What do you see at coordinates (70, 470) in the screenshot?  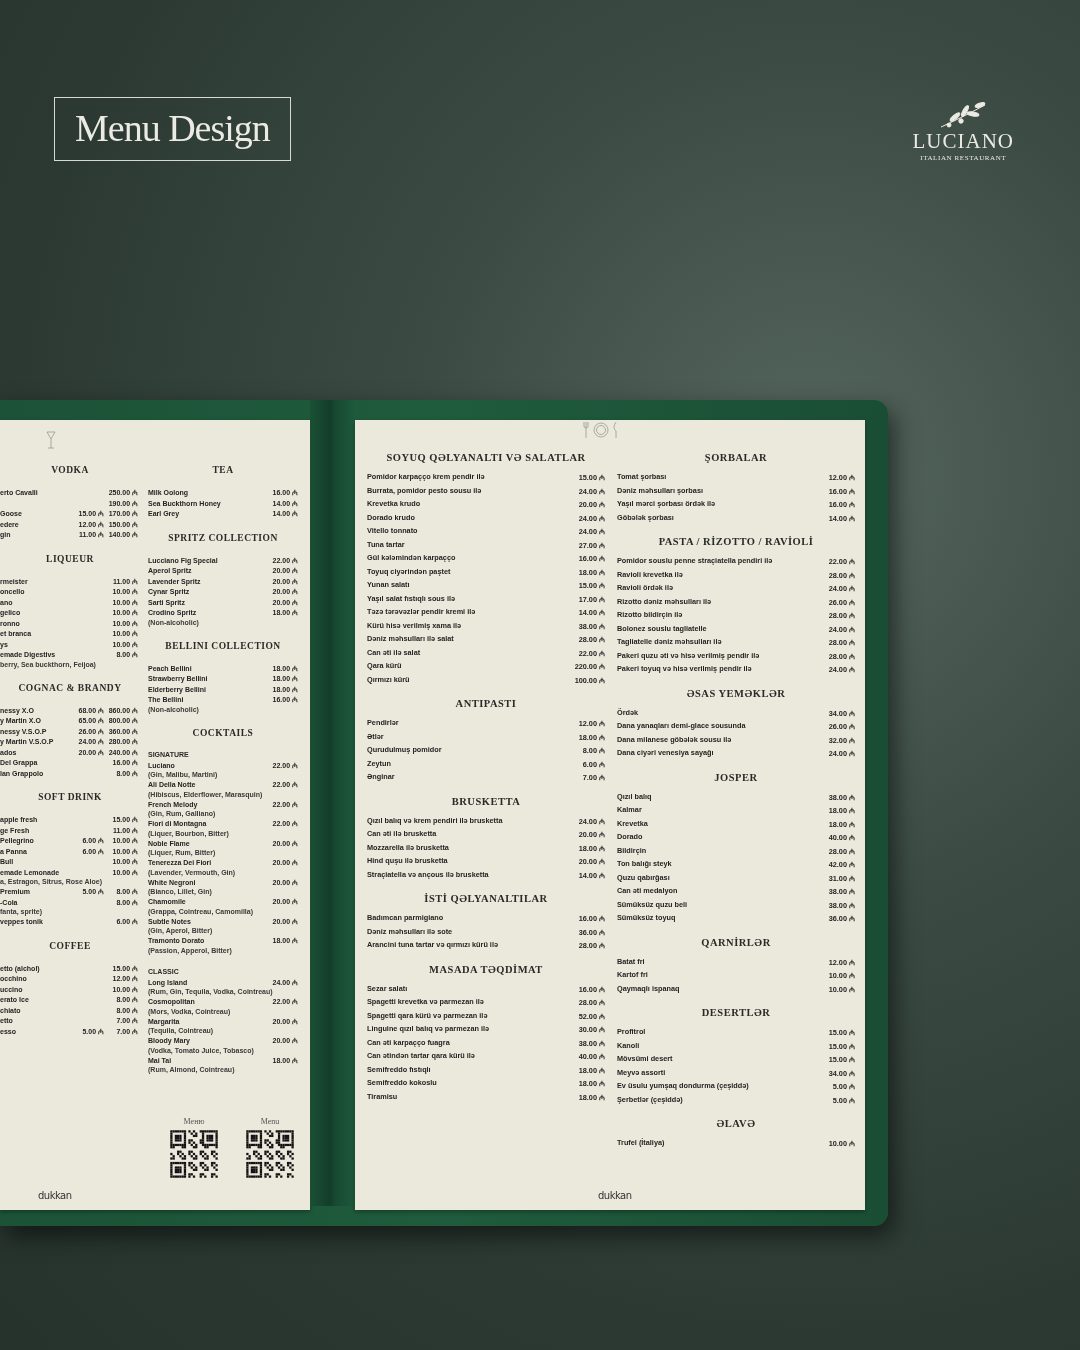 I see `section-heading: VODKA` at bounding box center [70, 470].